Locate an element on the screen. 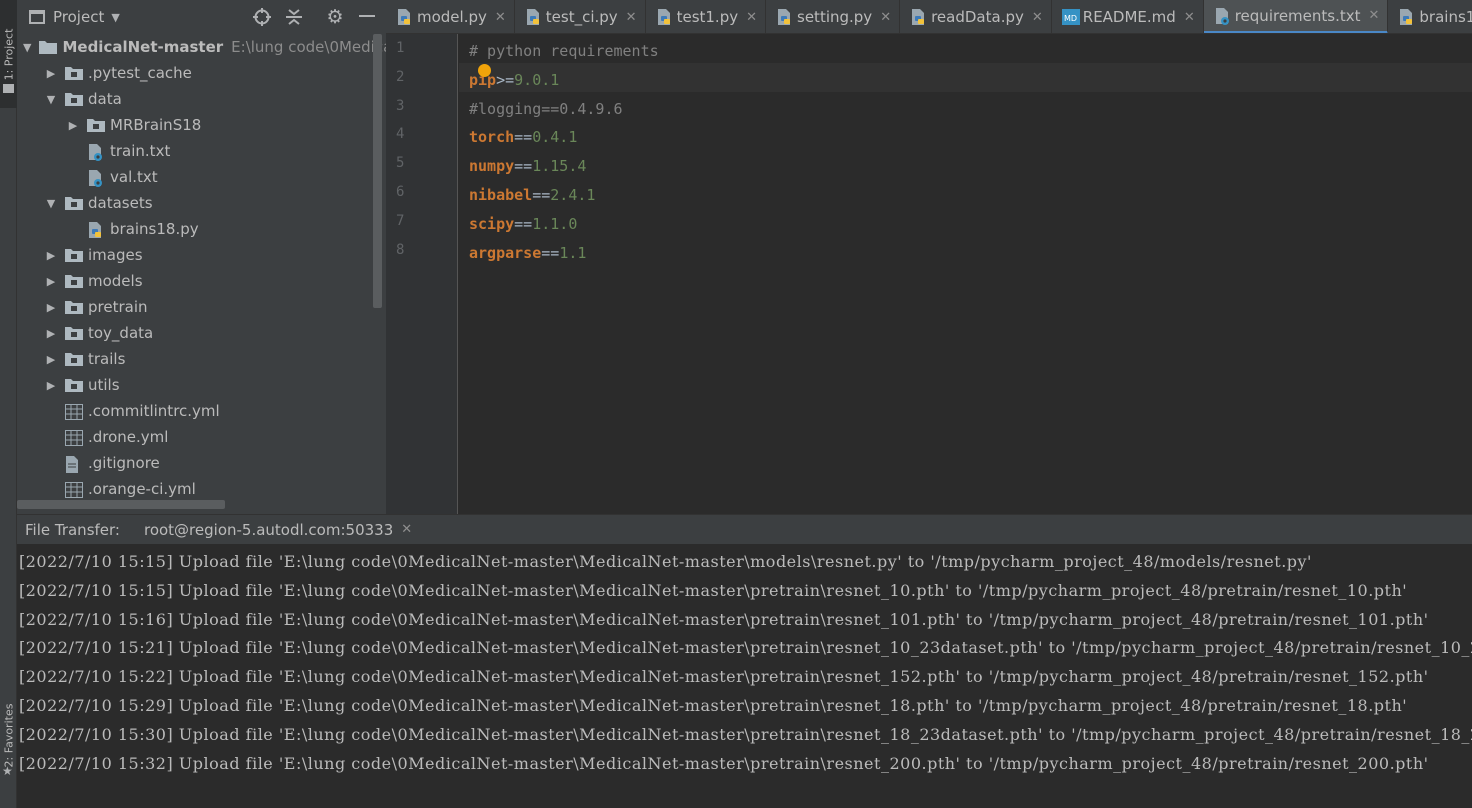  tree-vertical-scrollbar is located at coordinates (377, 171).